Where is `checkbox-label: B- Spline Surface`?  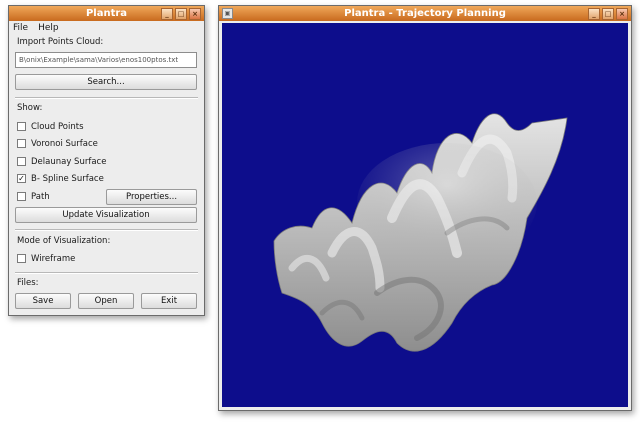
checkbox-label: B- Spline Surface is located at coordinates (67, 178).